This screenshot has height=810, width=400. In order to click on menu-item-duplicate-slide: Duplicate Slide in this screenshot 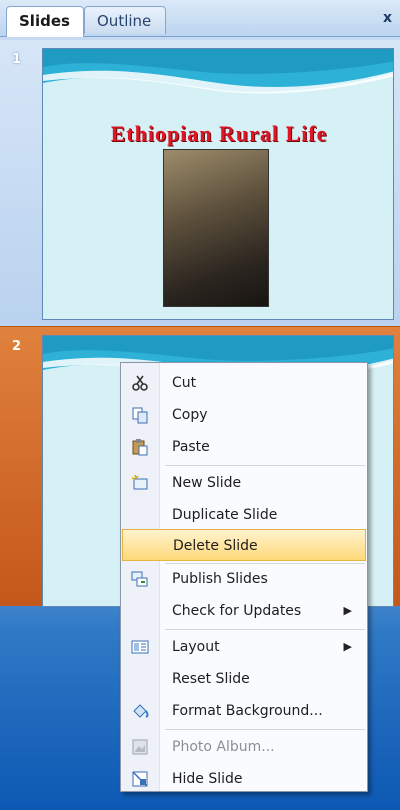, I will do `click(244, 515)`.